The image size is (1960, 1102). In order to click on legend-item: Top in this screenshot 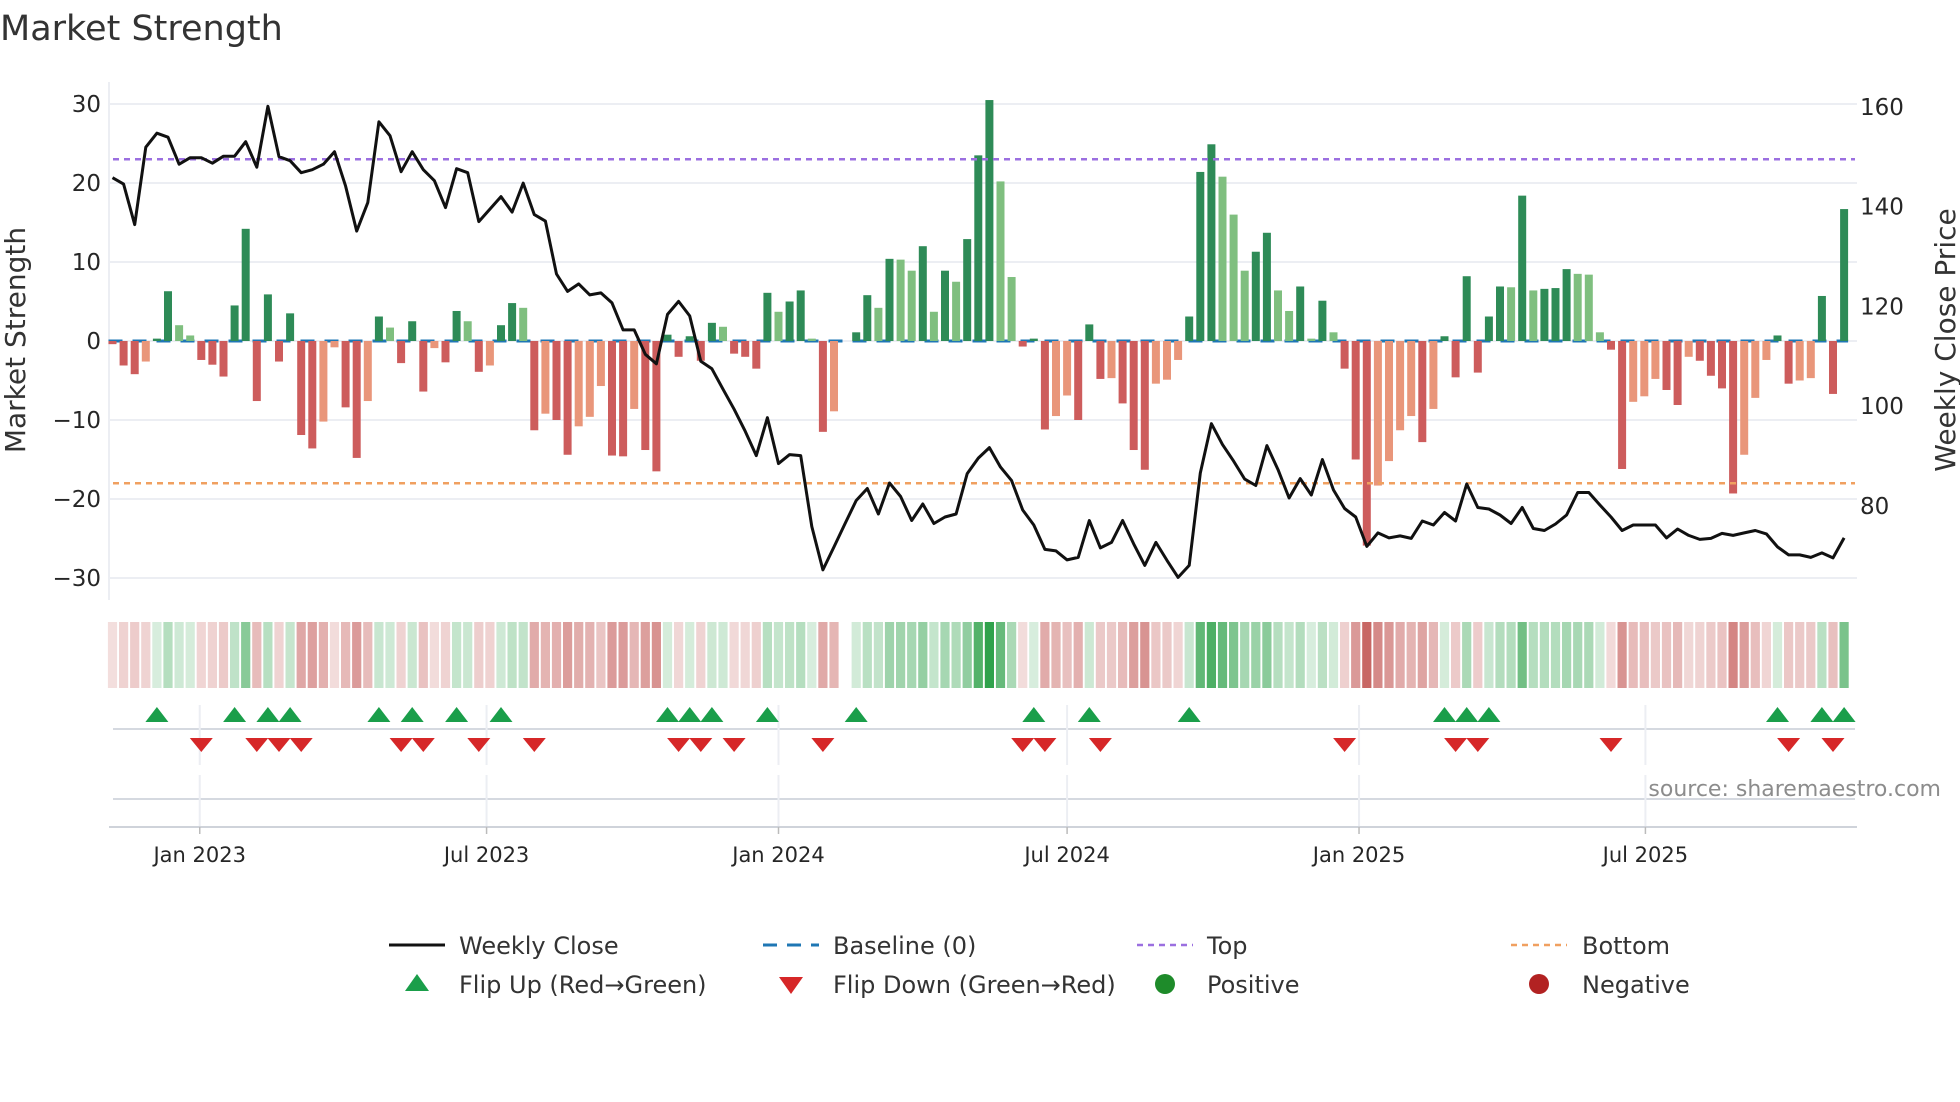, I will do `click(1192, 946)`.